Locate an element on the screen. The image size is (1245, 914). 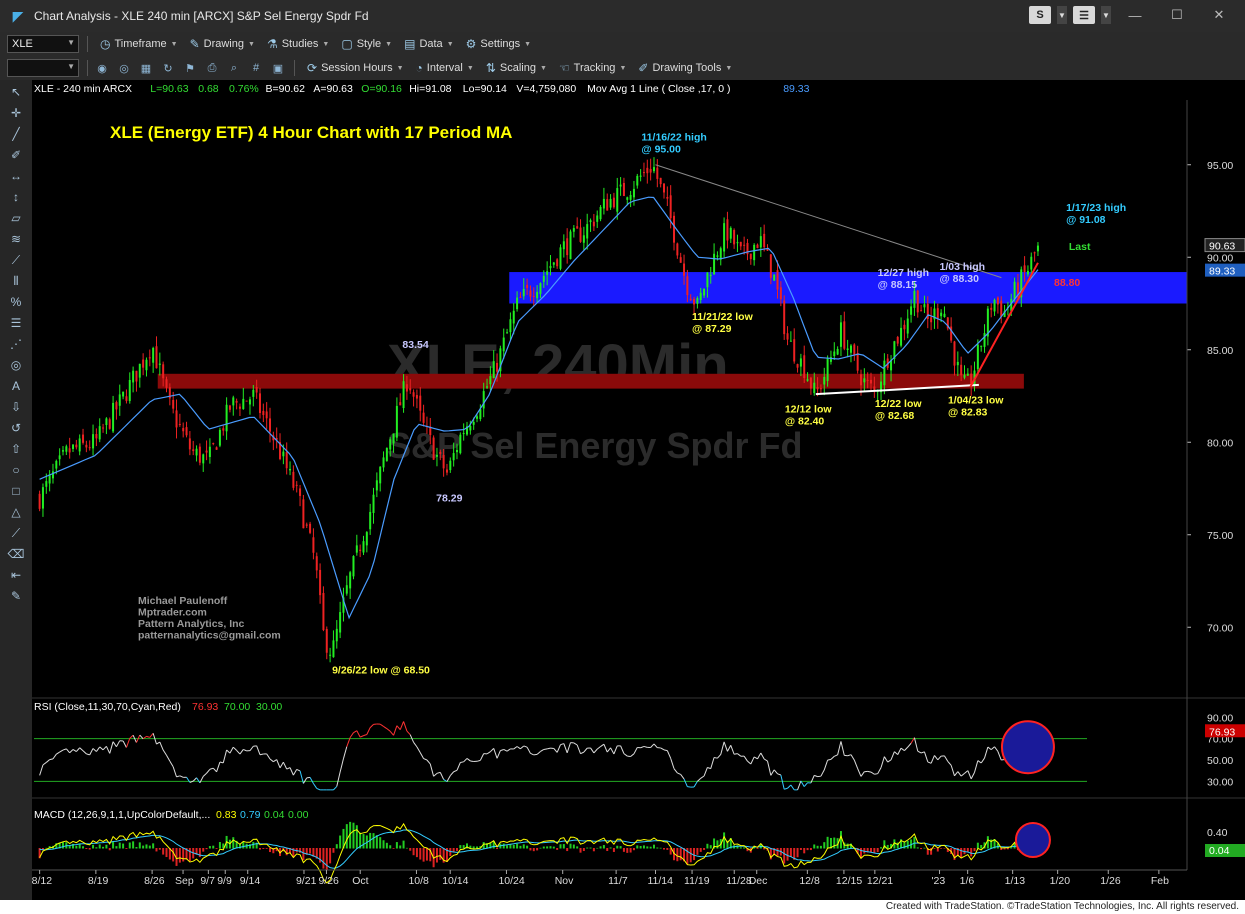
magnifier-icon: ⌕ is located at coordinates (234, 68).